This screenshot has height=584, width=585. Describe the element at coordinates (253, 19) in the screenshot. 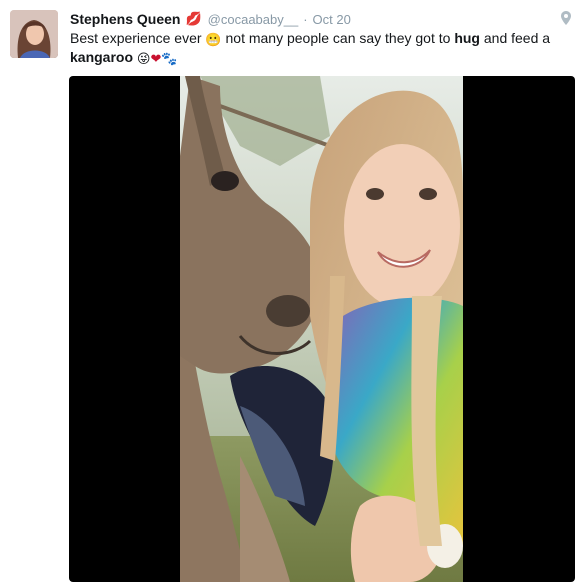

I see `author-handle: @cocaababy__` at that location.